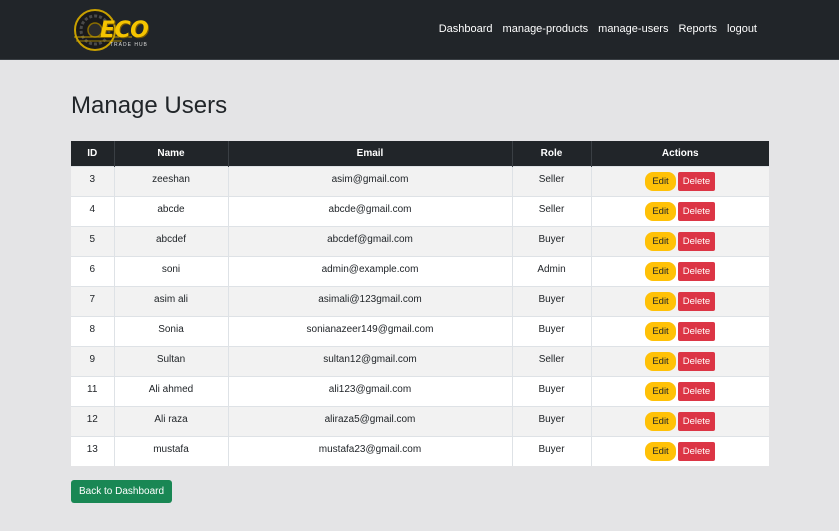 The height and width of the screenshot is (531, 839). What do you see at coordinates (552, 153) in the screenshot?
I see `header-role: Role` at bounding box center [552, 153].